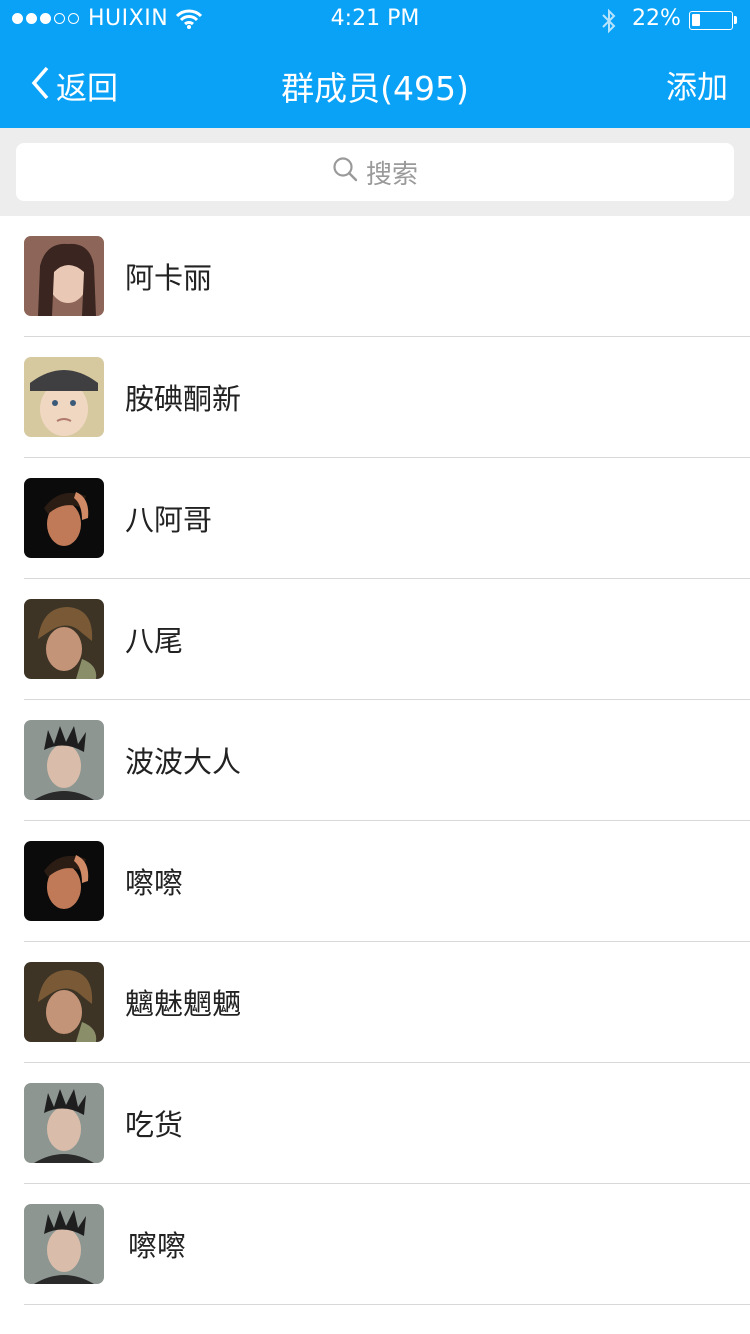 This screenshot has width=750, height=1334. I want to click on list-item: 八尾, so click(375, 639).